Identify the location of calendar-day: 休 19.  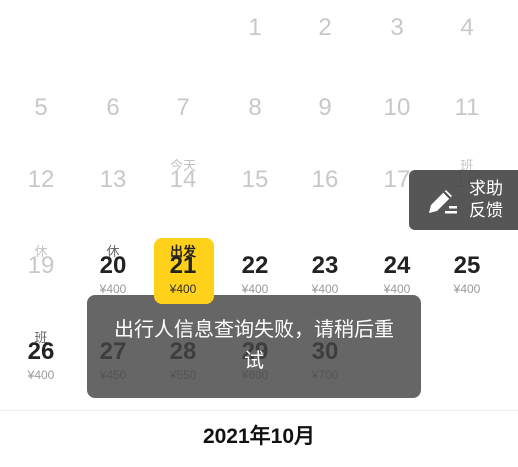
(41, 271).